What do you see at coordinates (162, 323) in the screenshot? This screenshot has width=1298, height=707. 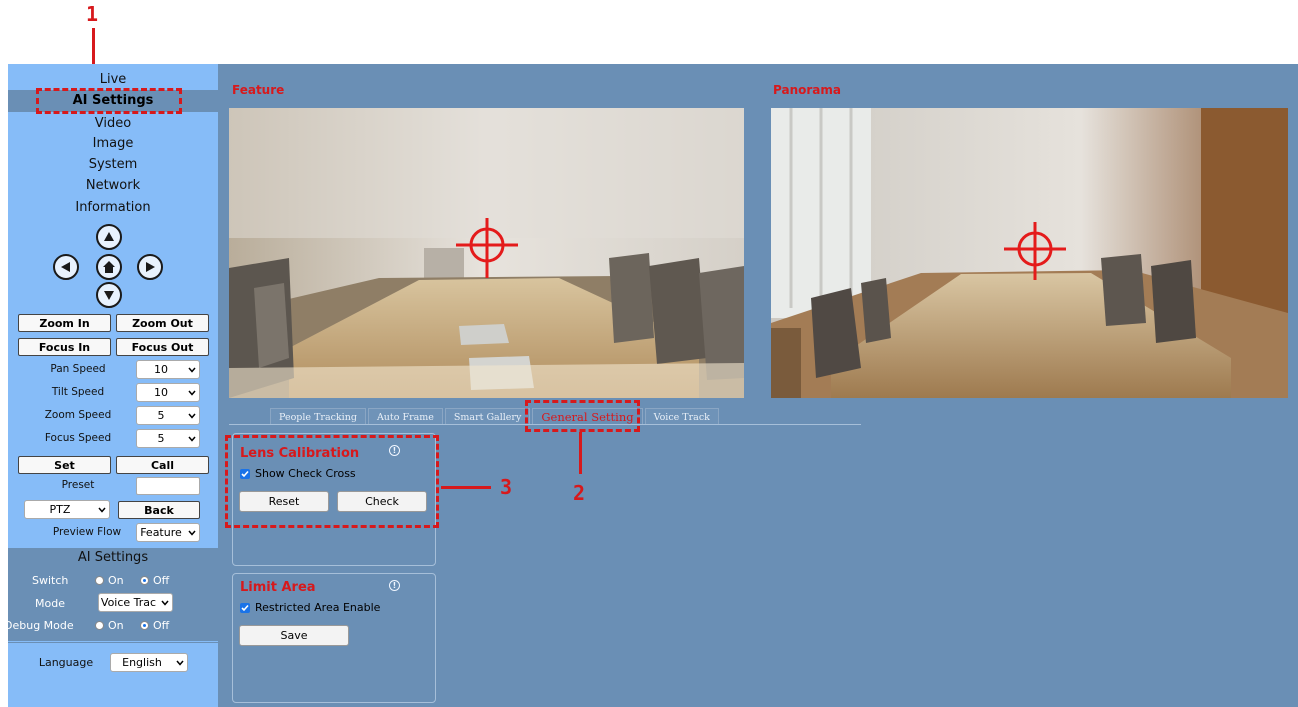 I see `zoom-out-button: Zoom Out` at bounding box center [162, 323].